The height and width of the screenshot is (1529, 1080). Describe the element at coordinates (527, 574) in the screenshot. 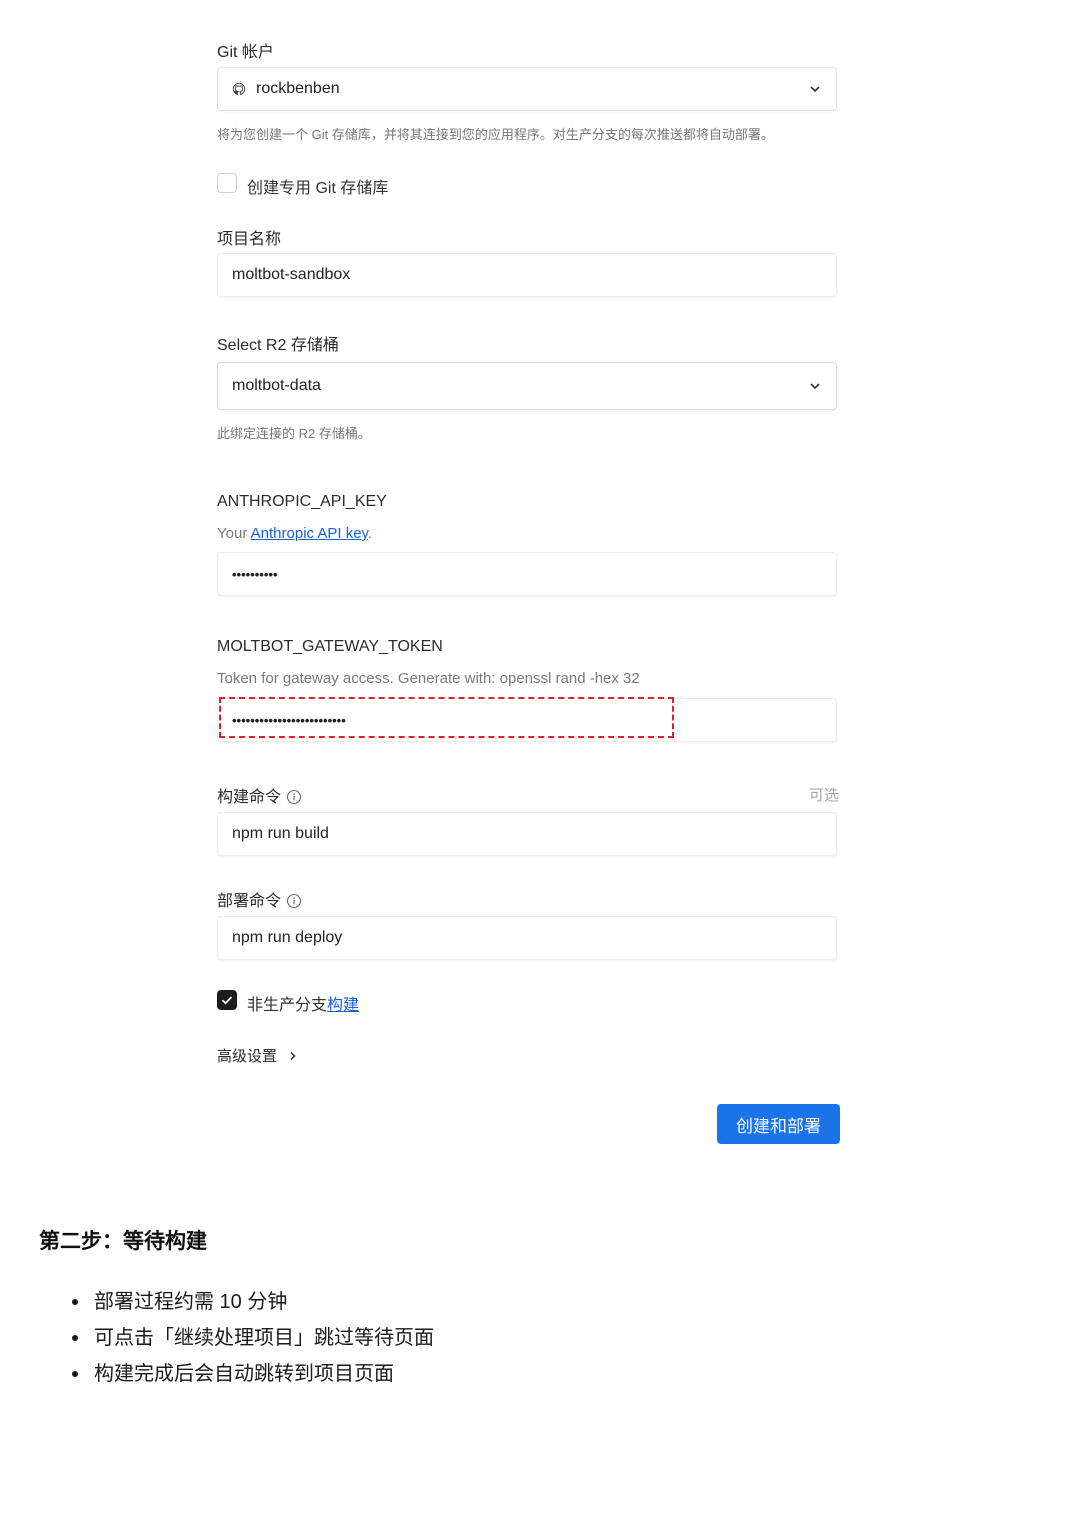

I see `anthropic-key-input: ••••••••••` at that location.